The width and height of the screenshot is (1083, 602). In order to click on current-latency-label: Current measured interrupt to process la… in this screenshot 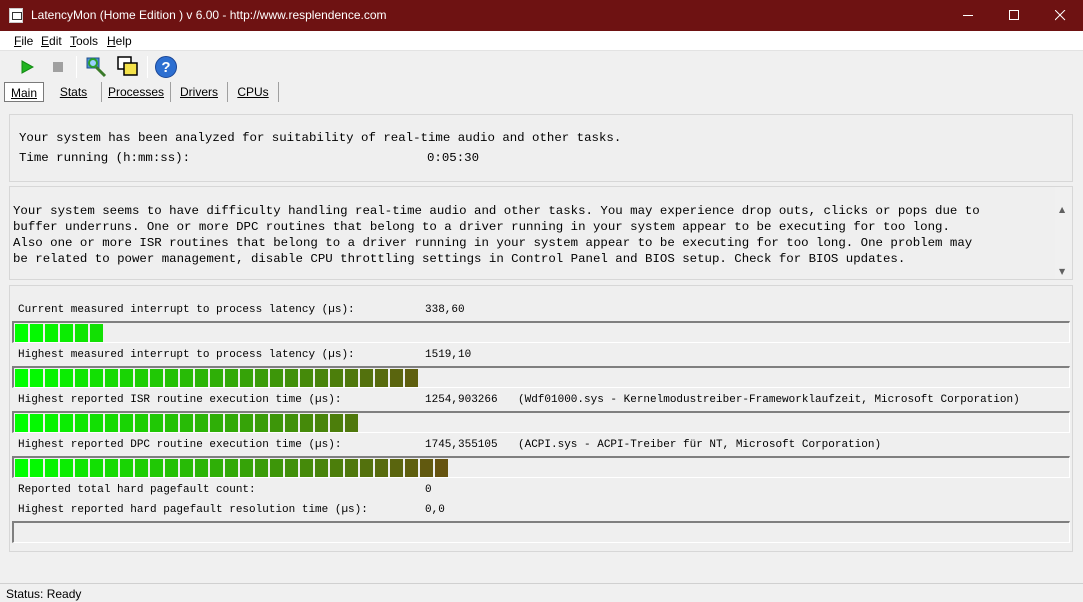, I will do `click(186, 310)`.